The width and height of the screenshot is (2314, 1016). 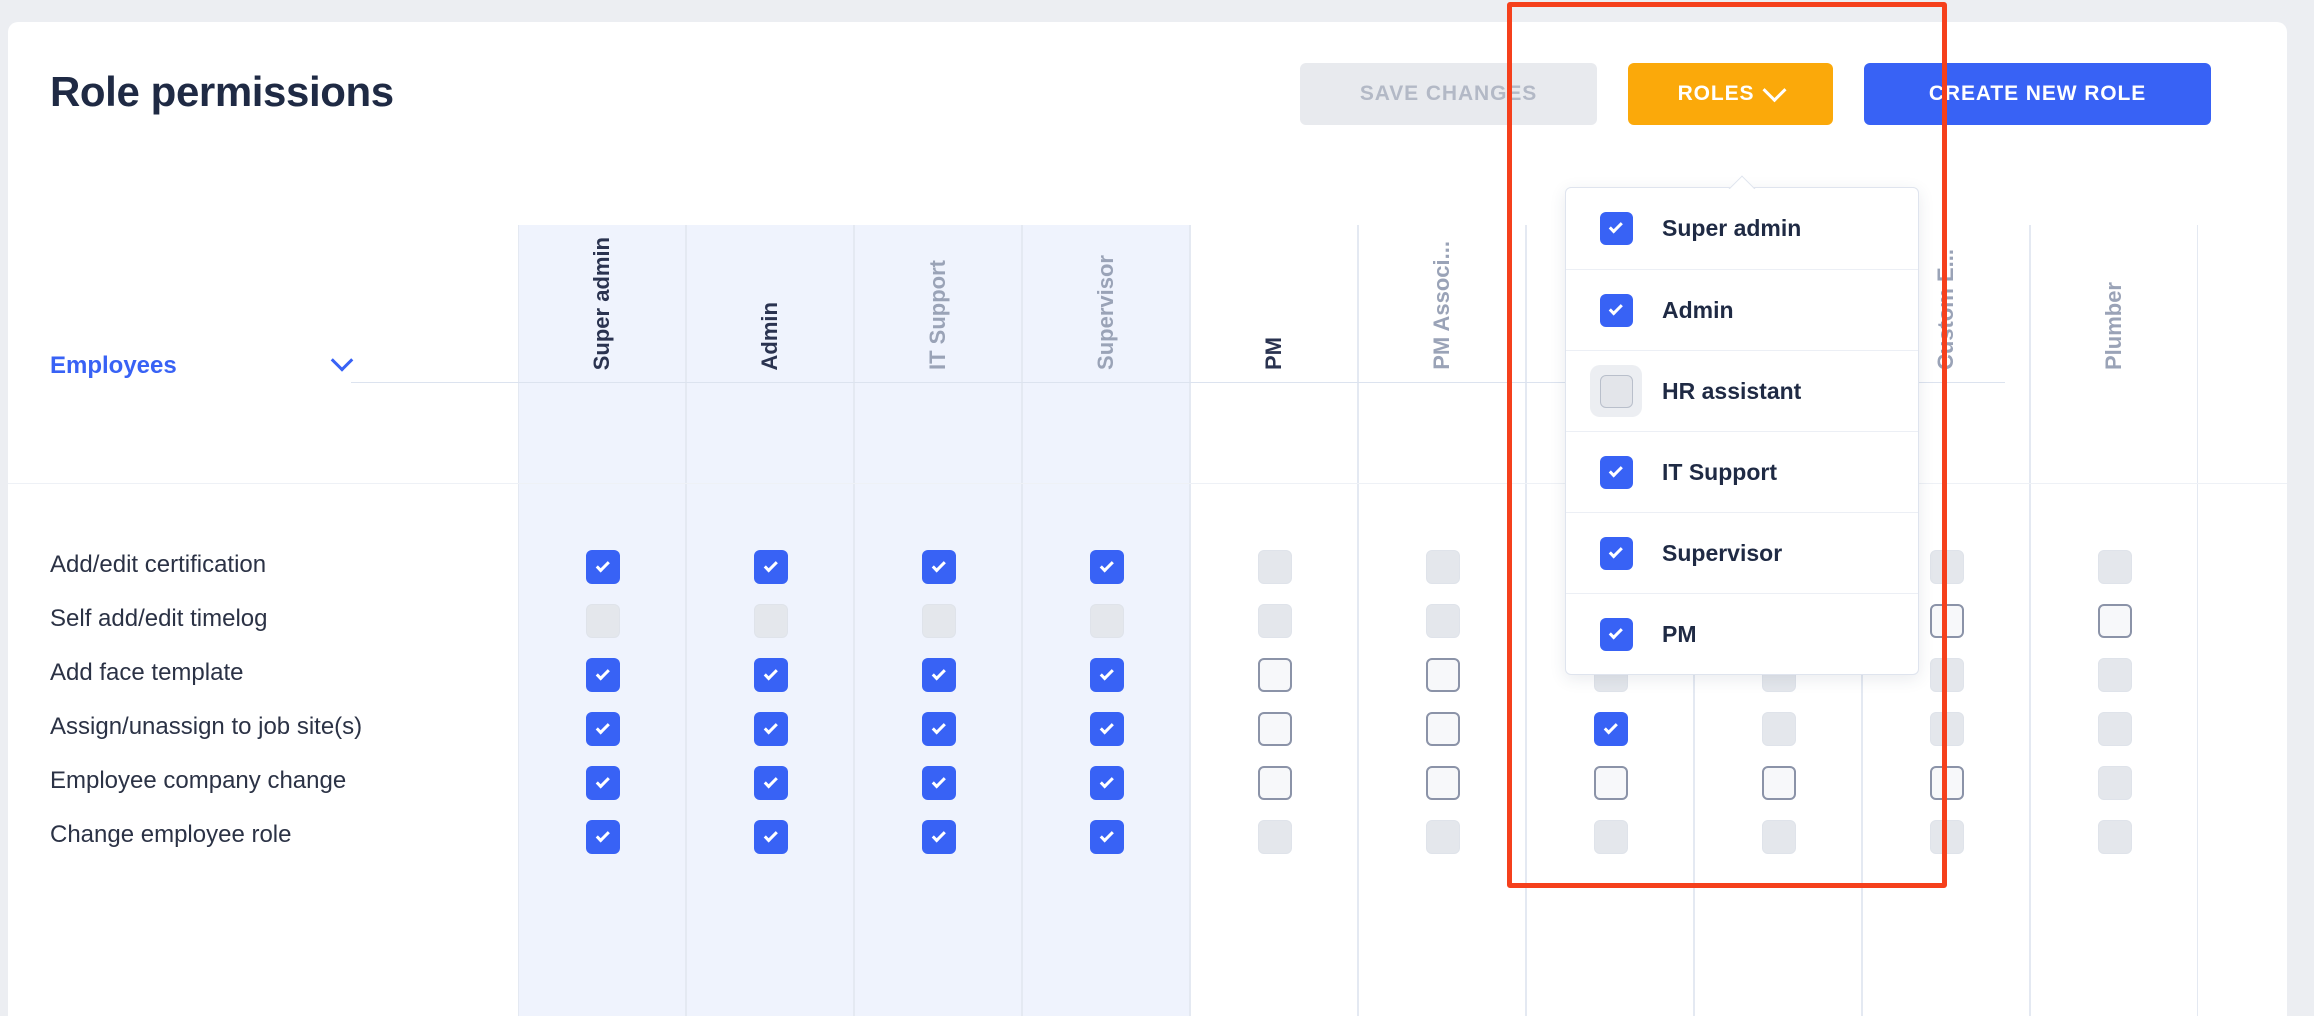 What do you see at coordinates (1730, 94) in the screenshot?
I see `roles-button: ROLES` at bounding box center [1730, 94].